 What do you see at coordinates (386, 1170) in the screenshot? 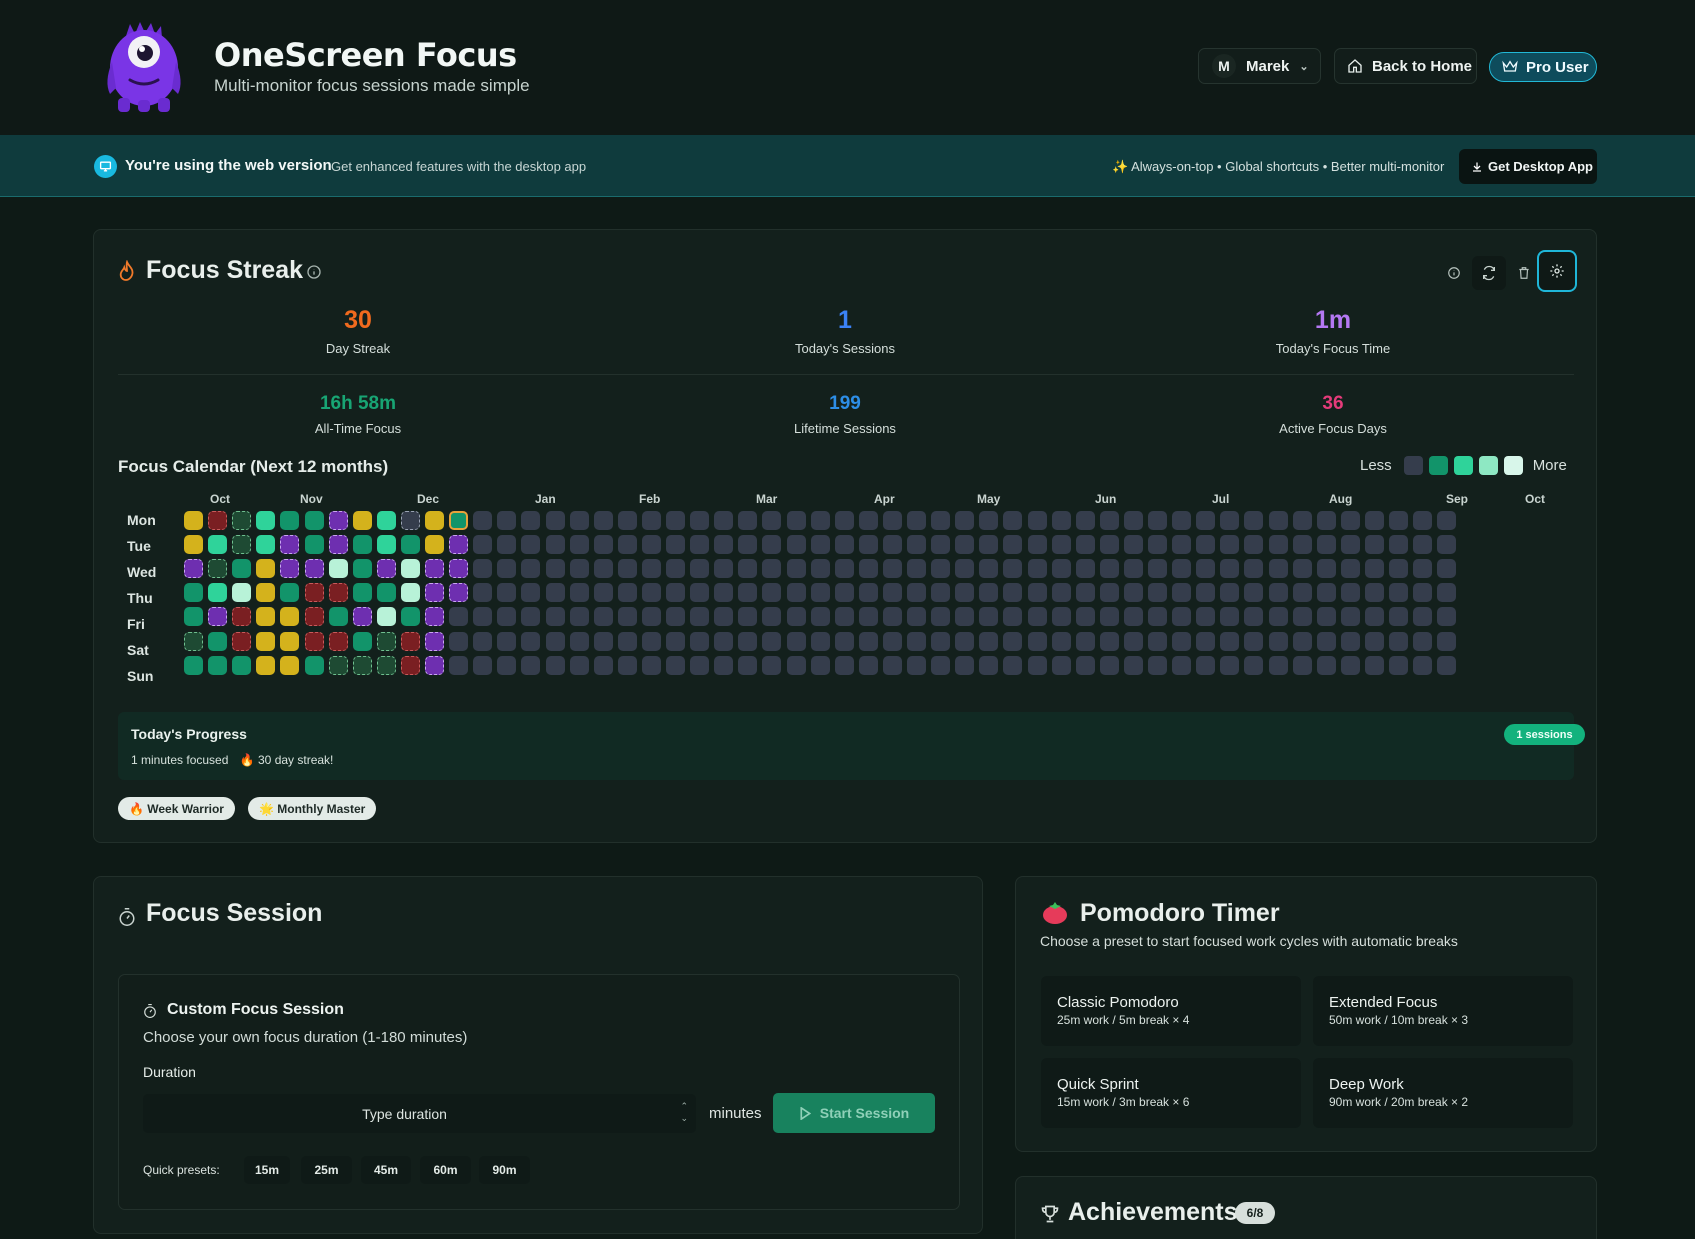
I see `preset-45m-button: 45m` at bounding box center [386, 1170].